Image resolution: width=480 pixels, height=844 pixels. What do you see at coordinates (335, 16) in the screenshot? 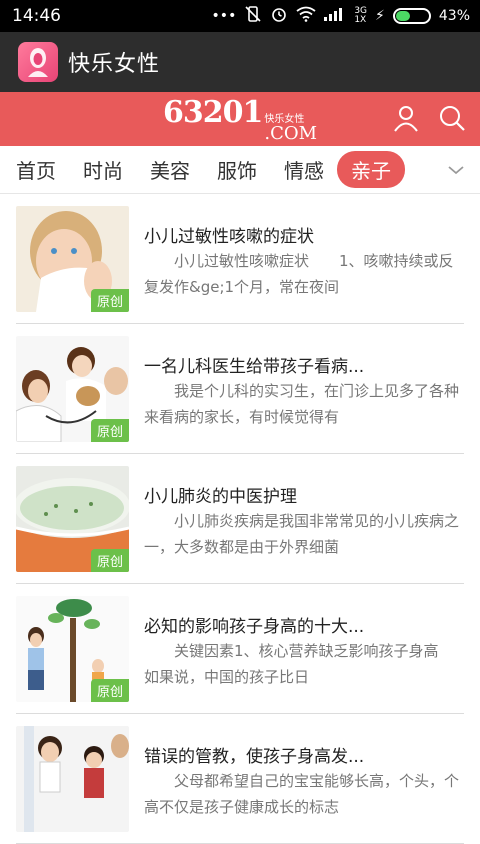
I see `signal-icon` at bounding box center [335, 16].